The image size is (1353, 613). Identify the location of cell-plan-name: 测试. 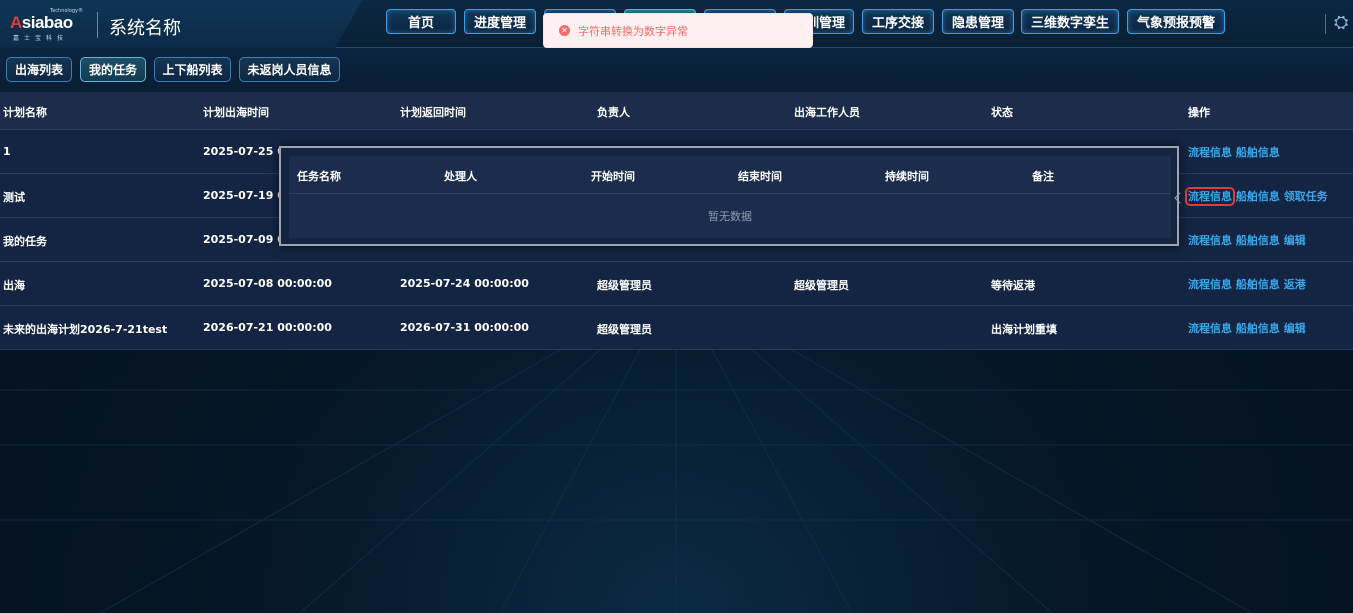
(14, 197).